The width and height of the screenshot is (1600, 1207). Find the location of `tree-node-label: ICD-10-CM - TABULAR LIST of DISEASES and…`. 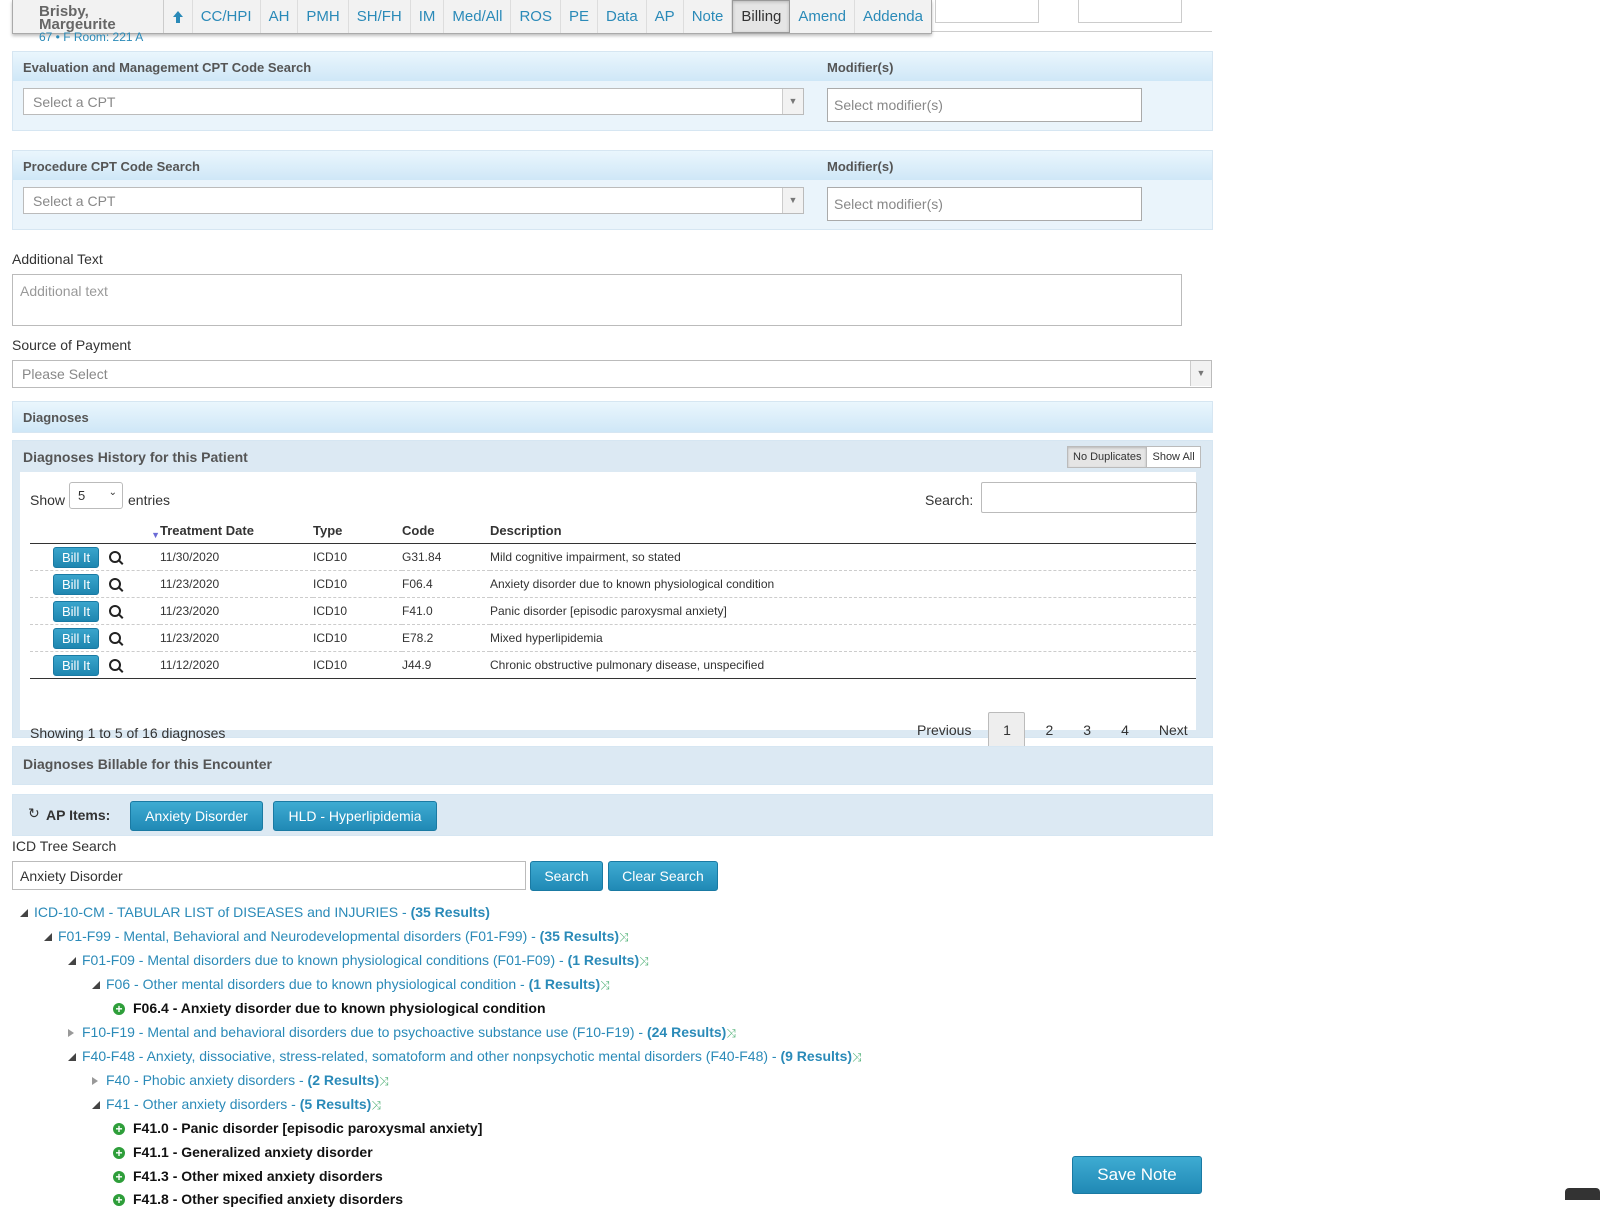

tree-node-label: ICD-10-CM - TABULAR LIST of DISEASES and… is located at coordinates (222, 912).